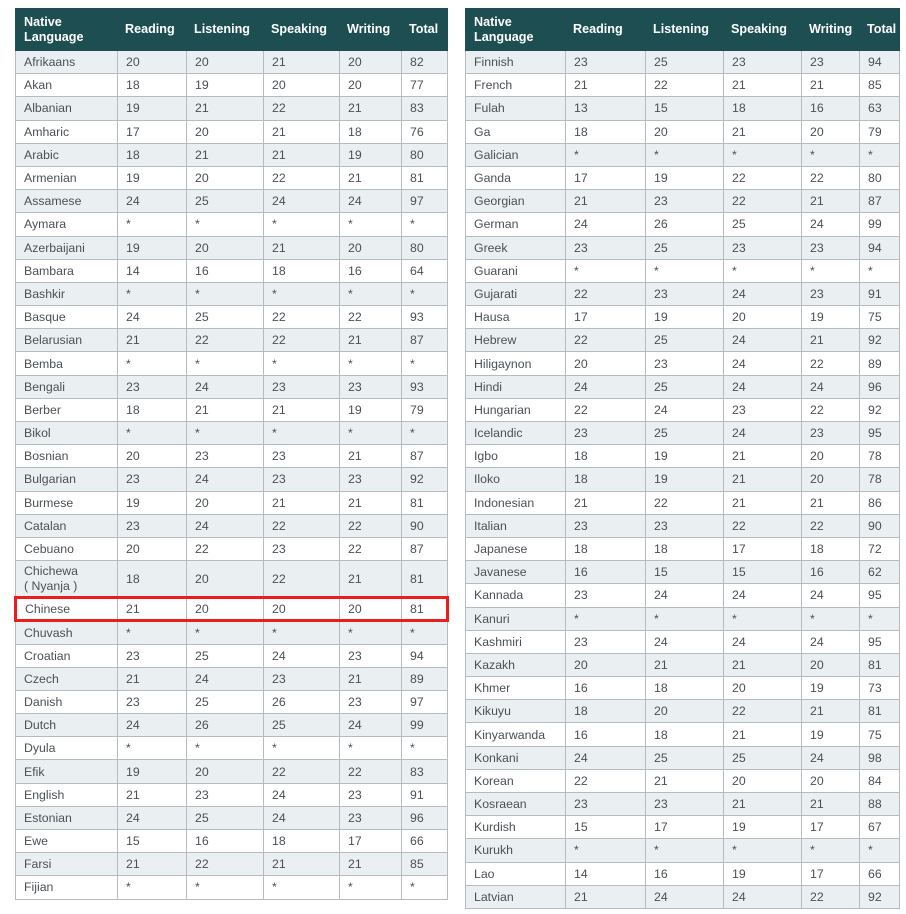 The height and width of the screenshot is (914, 906). I want to click on cell-writing: 20, so click(830, 131).